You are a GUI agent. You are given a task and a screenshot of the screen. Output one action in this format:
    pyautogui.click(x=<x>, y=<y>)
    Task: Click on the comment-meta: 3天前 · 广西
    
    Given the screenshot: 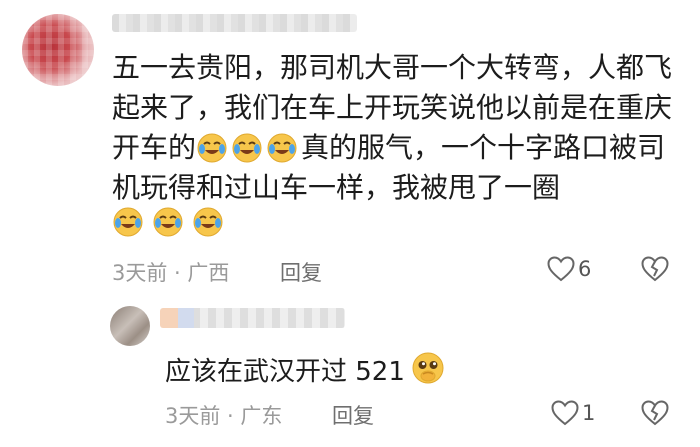 What is the action you would take?
    pyautogui.click(x=171, y=273)
    